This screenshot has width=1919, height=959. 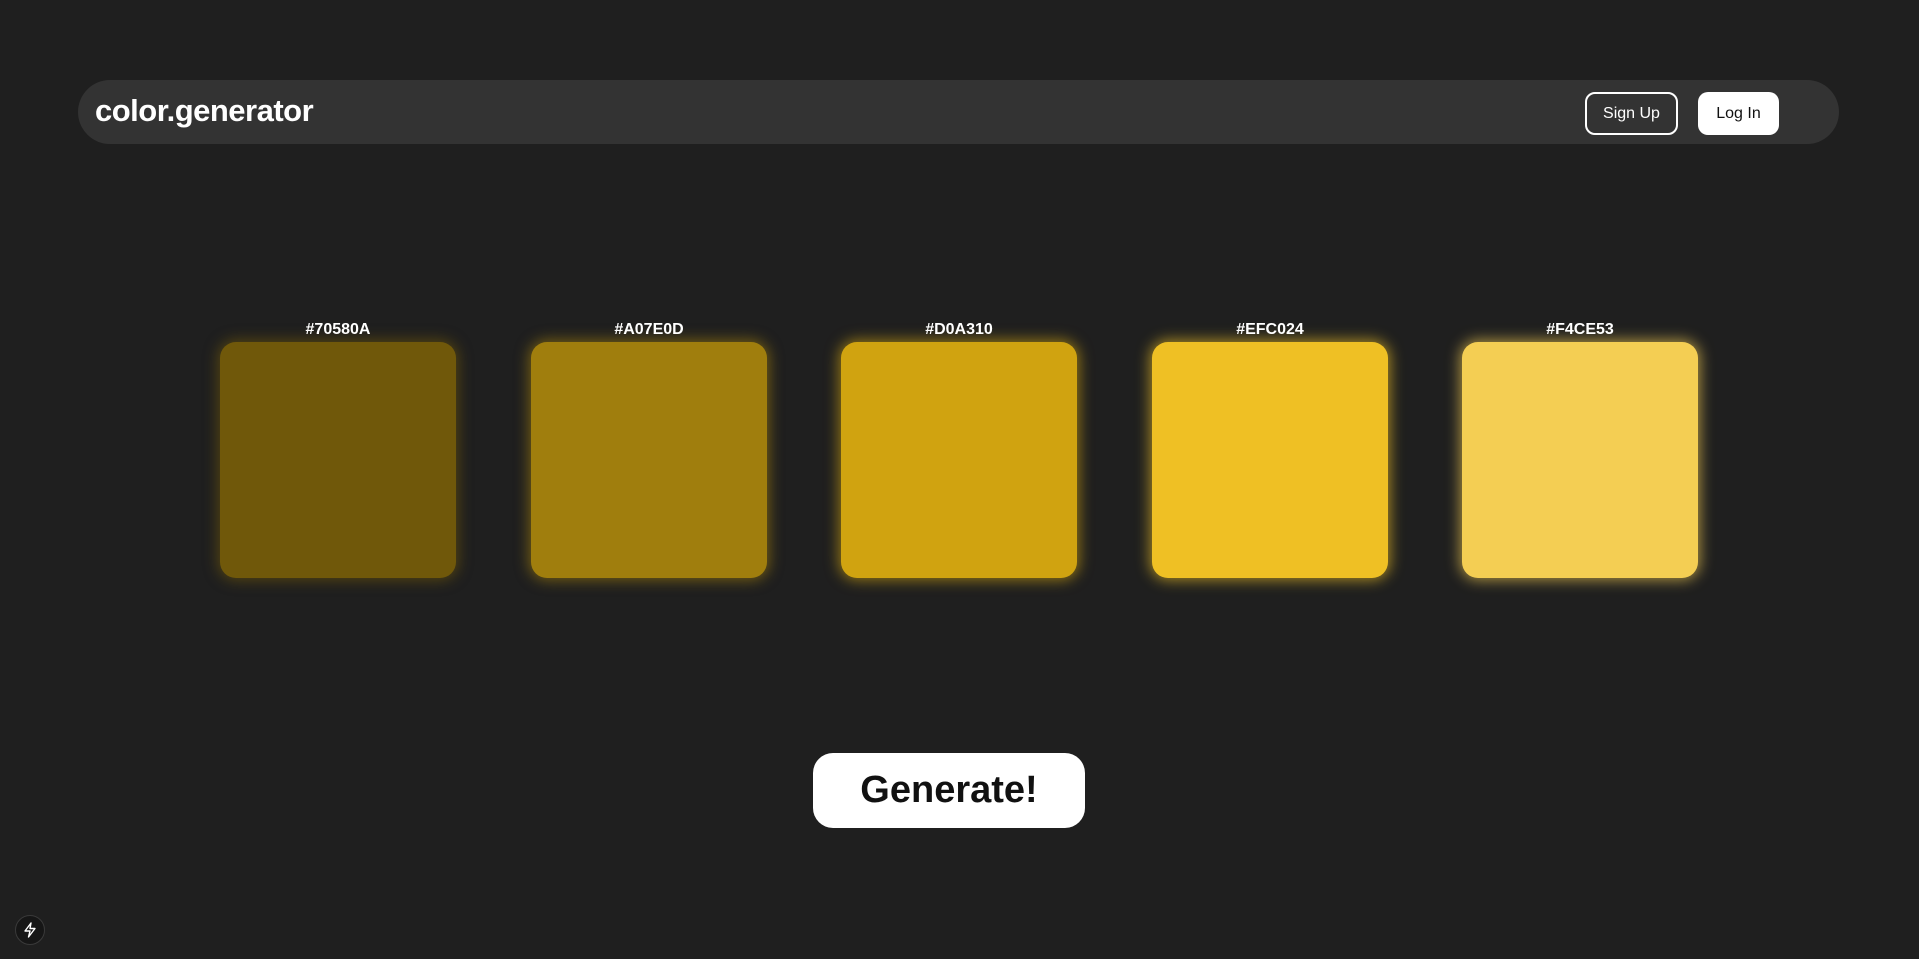 I want to click on swatch-hex-label: #A07E0D, so click(x=649, y=329).